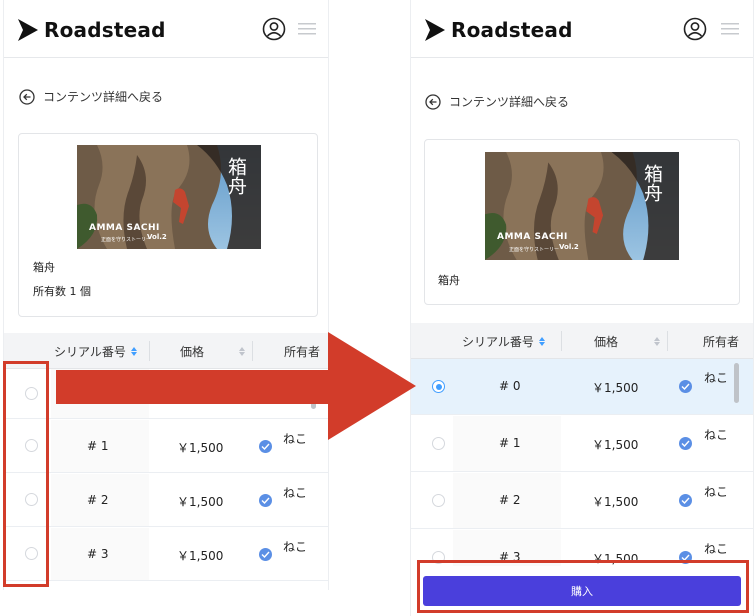  What do you see at coordinates (736, 383) in the screenshot?
I see `table-scrollbar` at bounding box center [736, 383].